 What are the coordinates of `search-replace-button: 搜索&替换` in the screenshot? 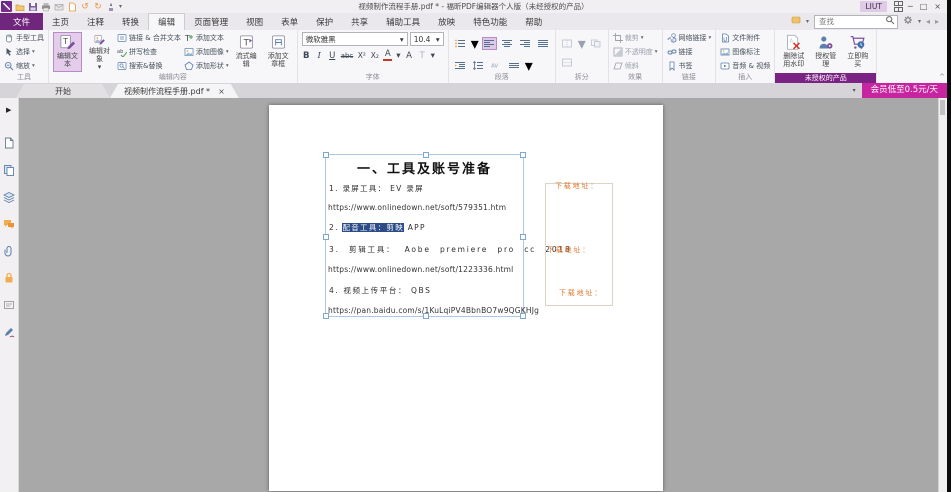 It's located at (149, 65).